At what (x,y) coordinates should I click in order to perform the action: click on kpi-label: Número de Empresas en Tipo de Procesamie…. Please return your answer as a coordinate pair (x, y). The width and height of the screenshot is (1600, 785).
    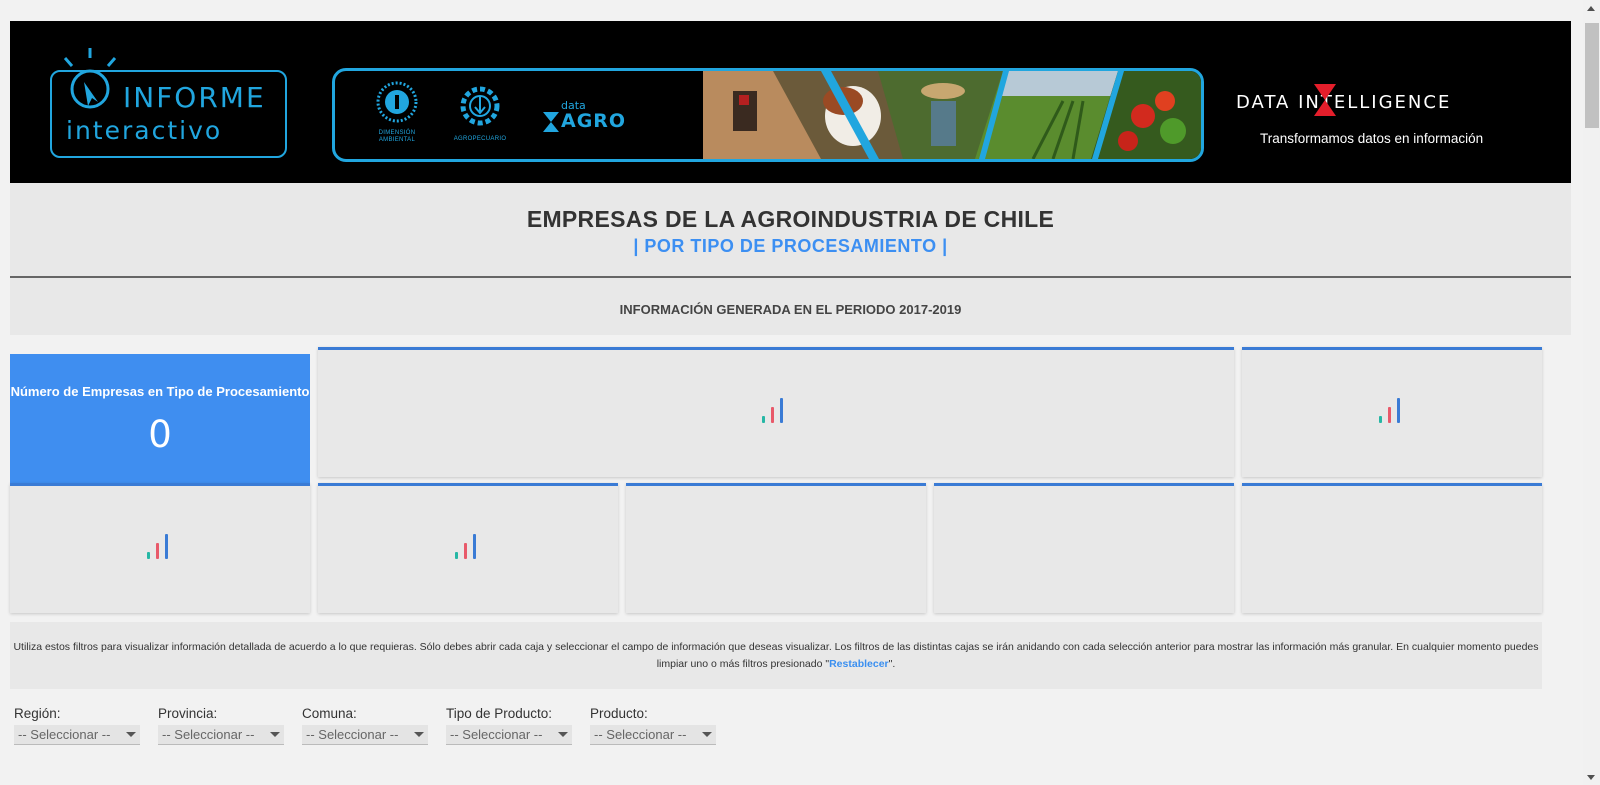
    Looking at the image, I should click on (160, 391).